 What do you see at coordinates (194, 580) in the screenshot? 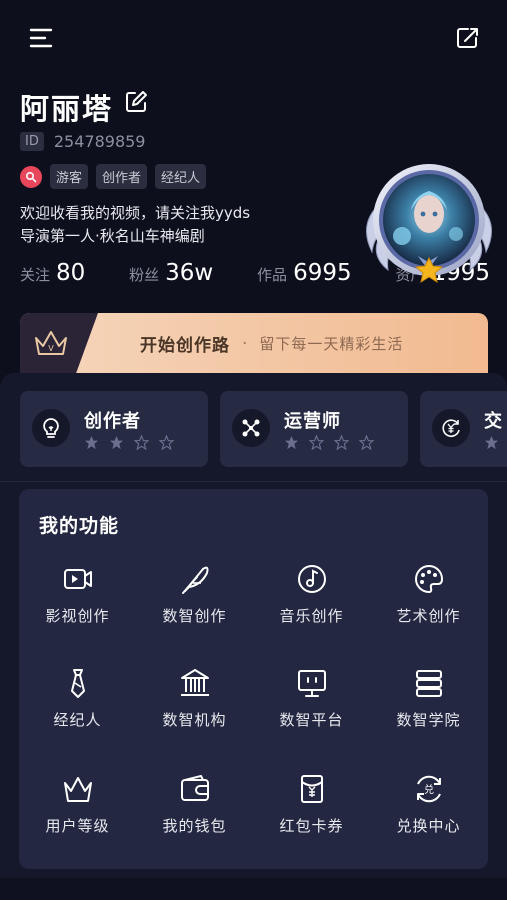
I see `feather-icon` at bounding box center [194, 580].